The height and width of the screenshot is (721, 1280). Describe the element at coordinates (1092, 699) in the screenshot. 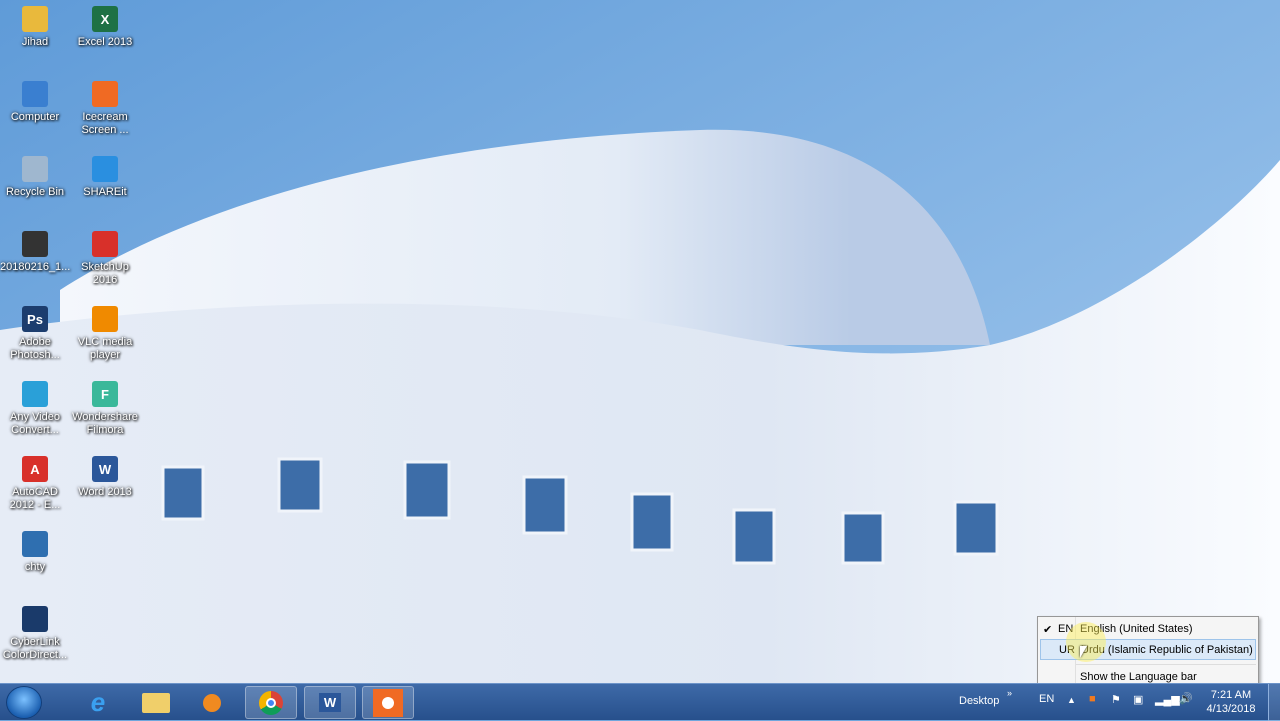

I see `avast-icon: ■` at that location.